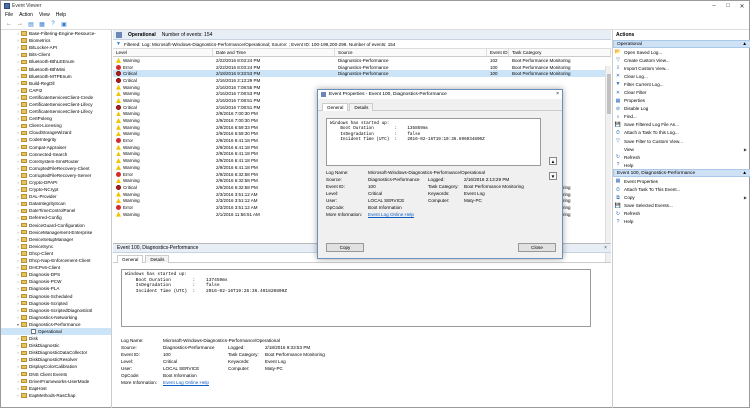 The width and height of the screenshot is (750, 408). What do you see at coordinates (56, 281) in the screenshot?
I see `tree-node: › Diagnosis-PCW` at bounding box center [56, 281].